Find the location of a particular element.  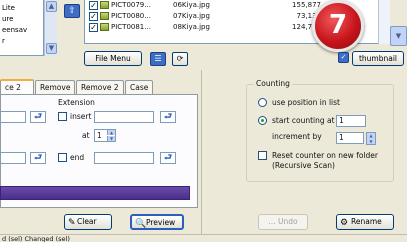

clear-button-label: Clear is located at coordinates (87, 221).